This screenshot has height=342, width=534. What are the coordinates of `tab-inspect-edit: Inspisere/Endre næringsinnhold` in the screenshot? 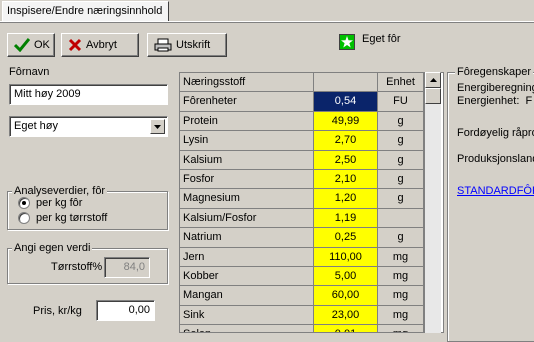 It's located at (86, 11).